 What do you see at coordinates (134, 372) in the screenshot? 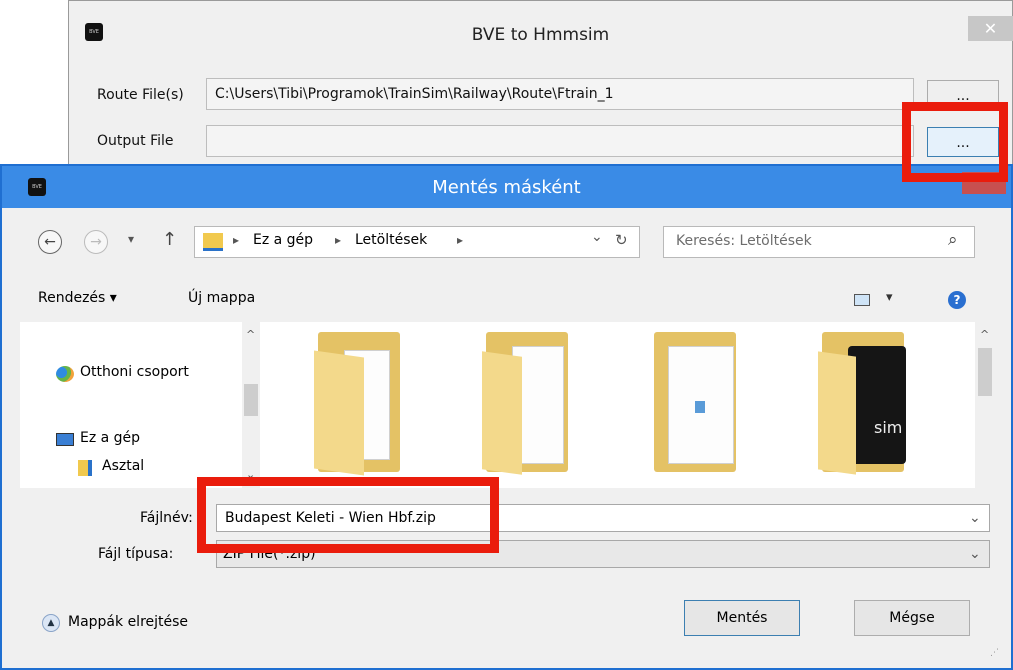
I see `sidebar-item-label: Otthoni csoport` at bounding box center [134, 372].